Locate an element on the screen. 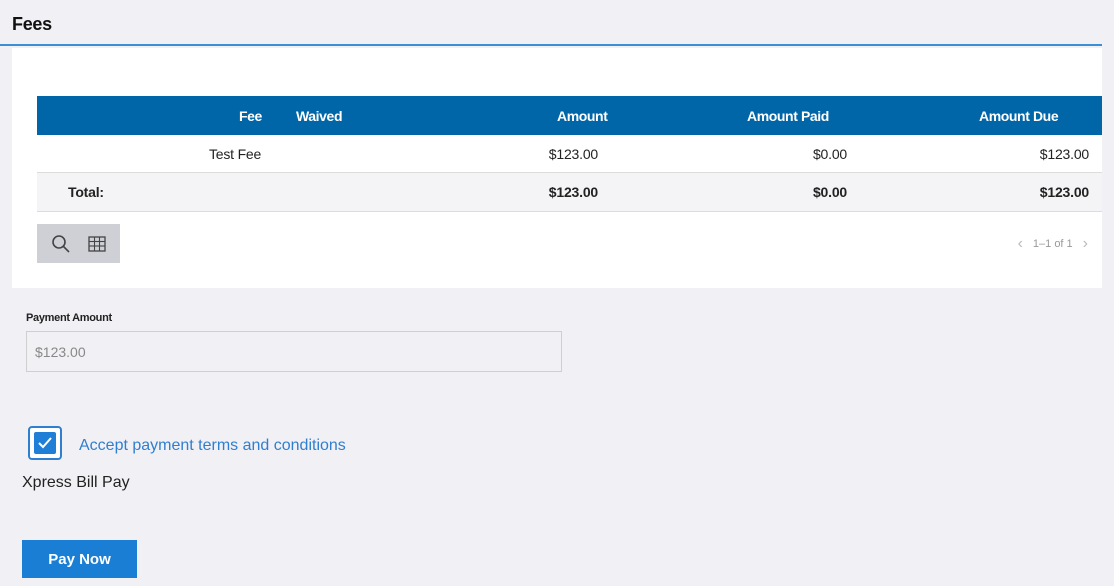 The image size is (1114, 586). check-icon is located at coordinates (45, 443).